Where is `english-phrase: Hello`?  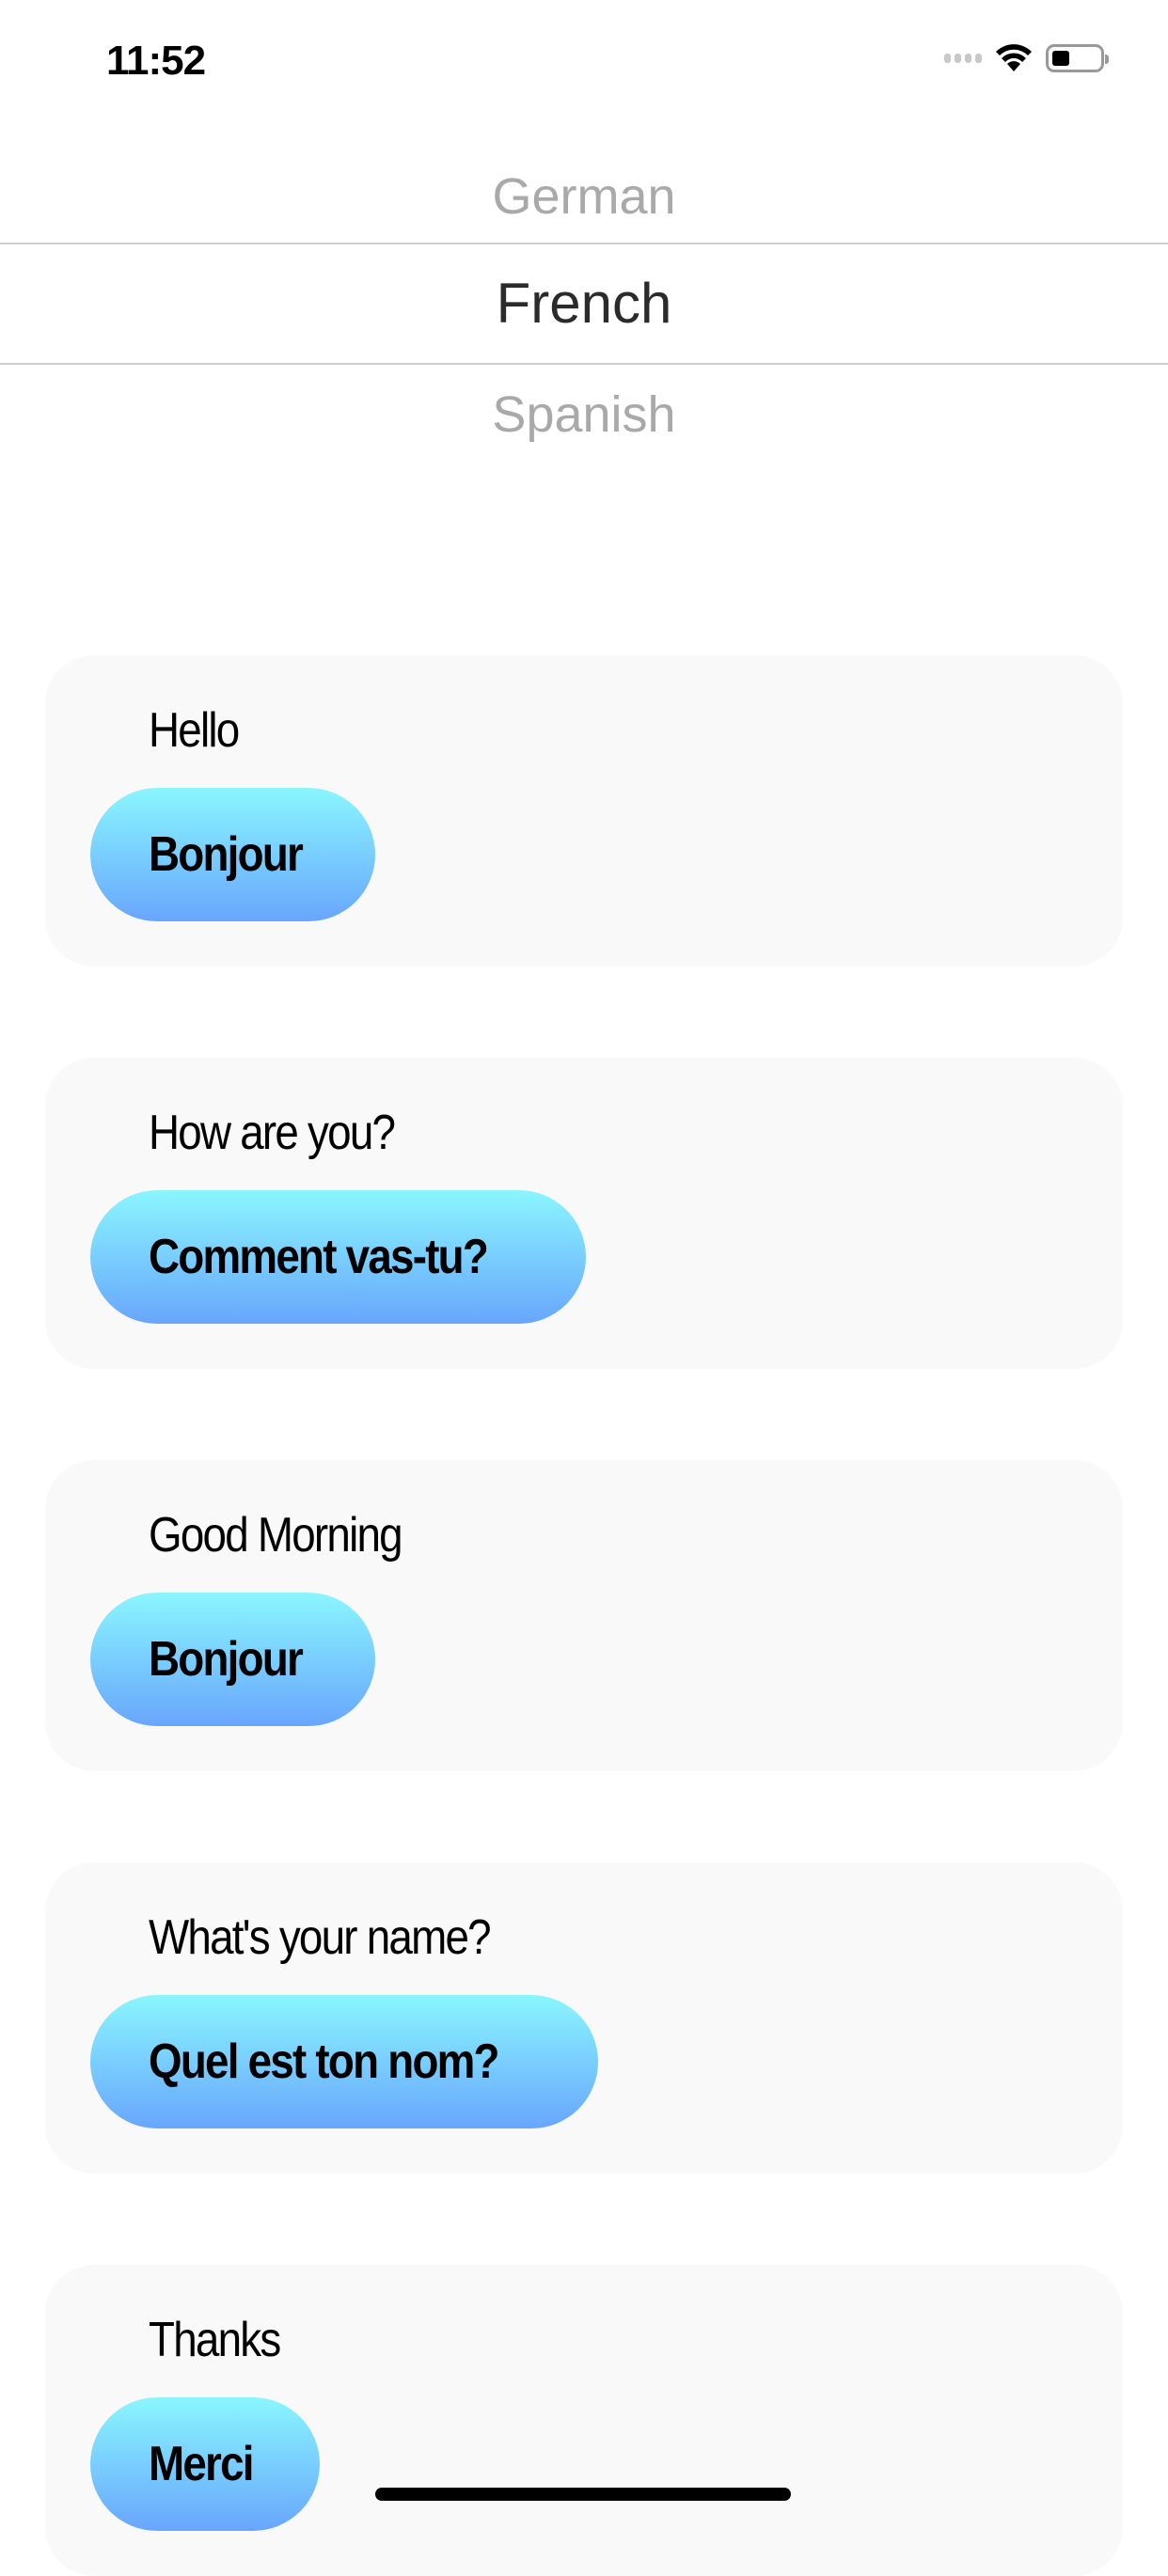 english-phrase: Hello is located at coordinates (194, 731).